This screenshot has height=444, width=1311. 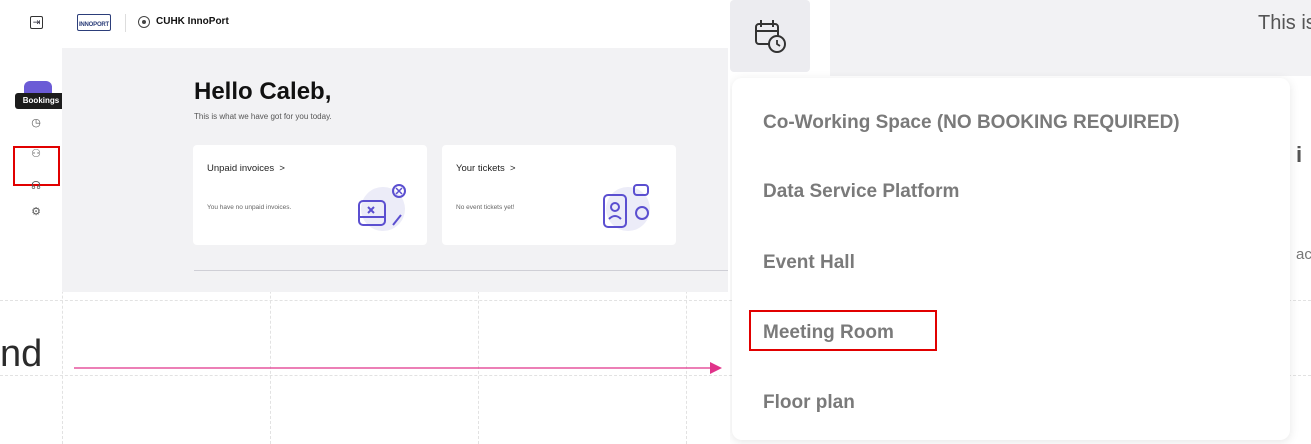 I want to click on location-icon, so click(x=144, y=22).